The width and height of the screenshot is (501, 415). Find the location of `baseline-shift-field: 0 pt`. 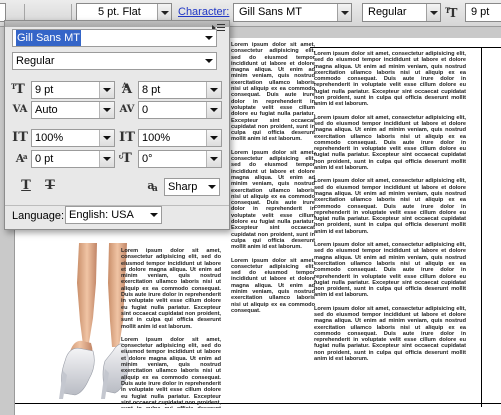

baseline-shift-field: 0 pt is located at coordinates (73, 159).